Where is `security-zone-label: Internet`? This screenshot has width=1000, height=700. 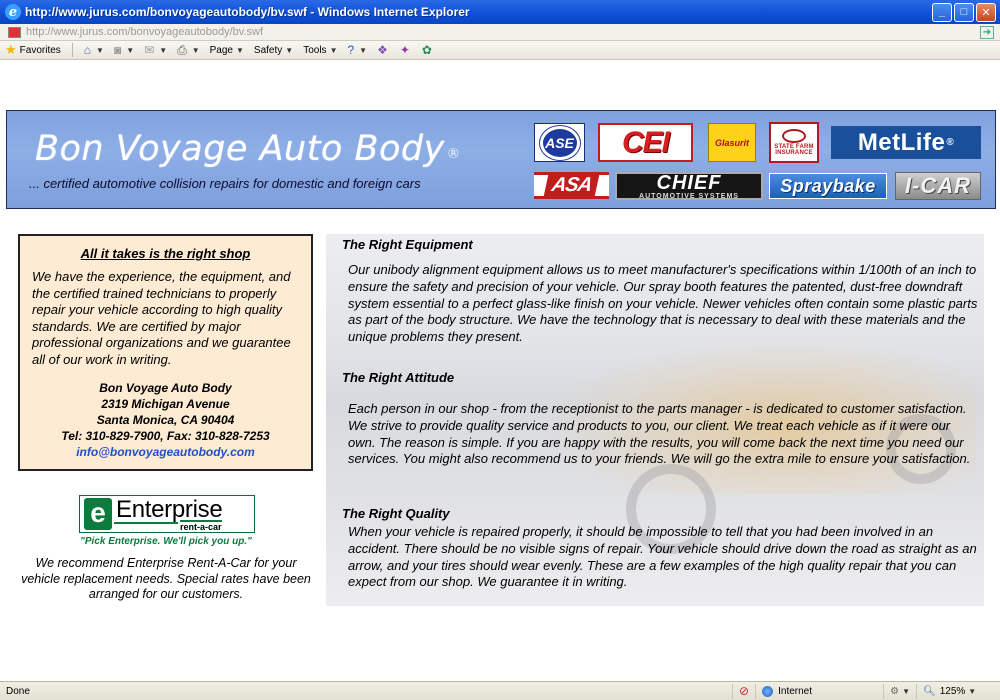 security-zone-label: Internet is located at coordinates (795, 691).